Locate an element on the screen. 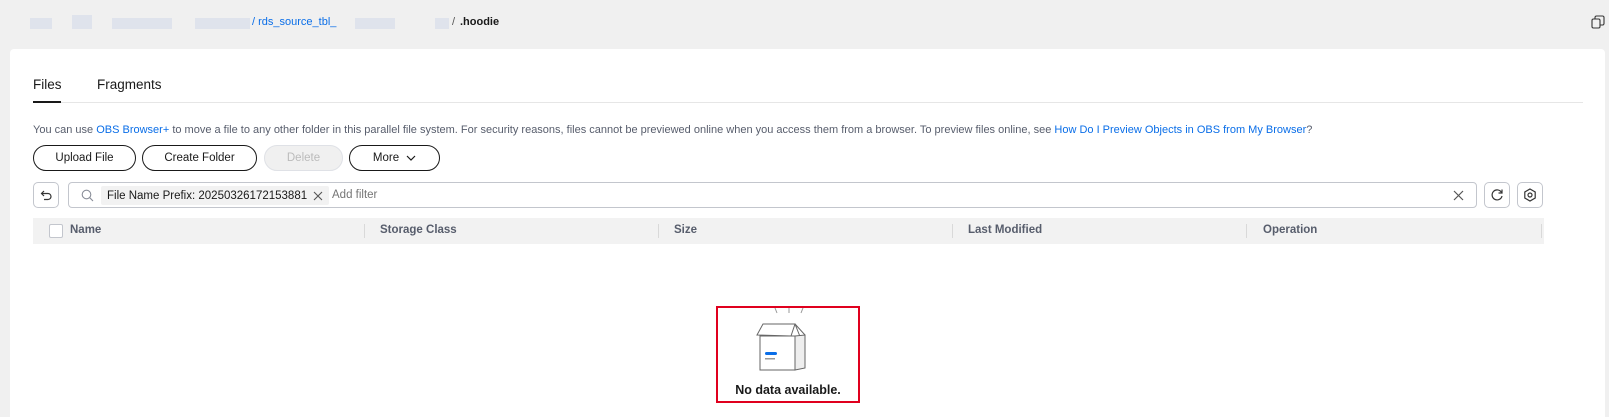 The image size is (1609, 417). close-icon is located at coordinates (318, 196).